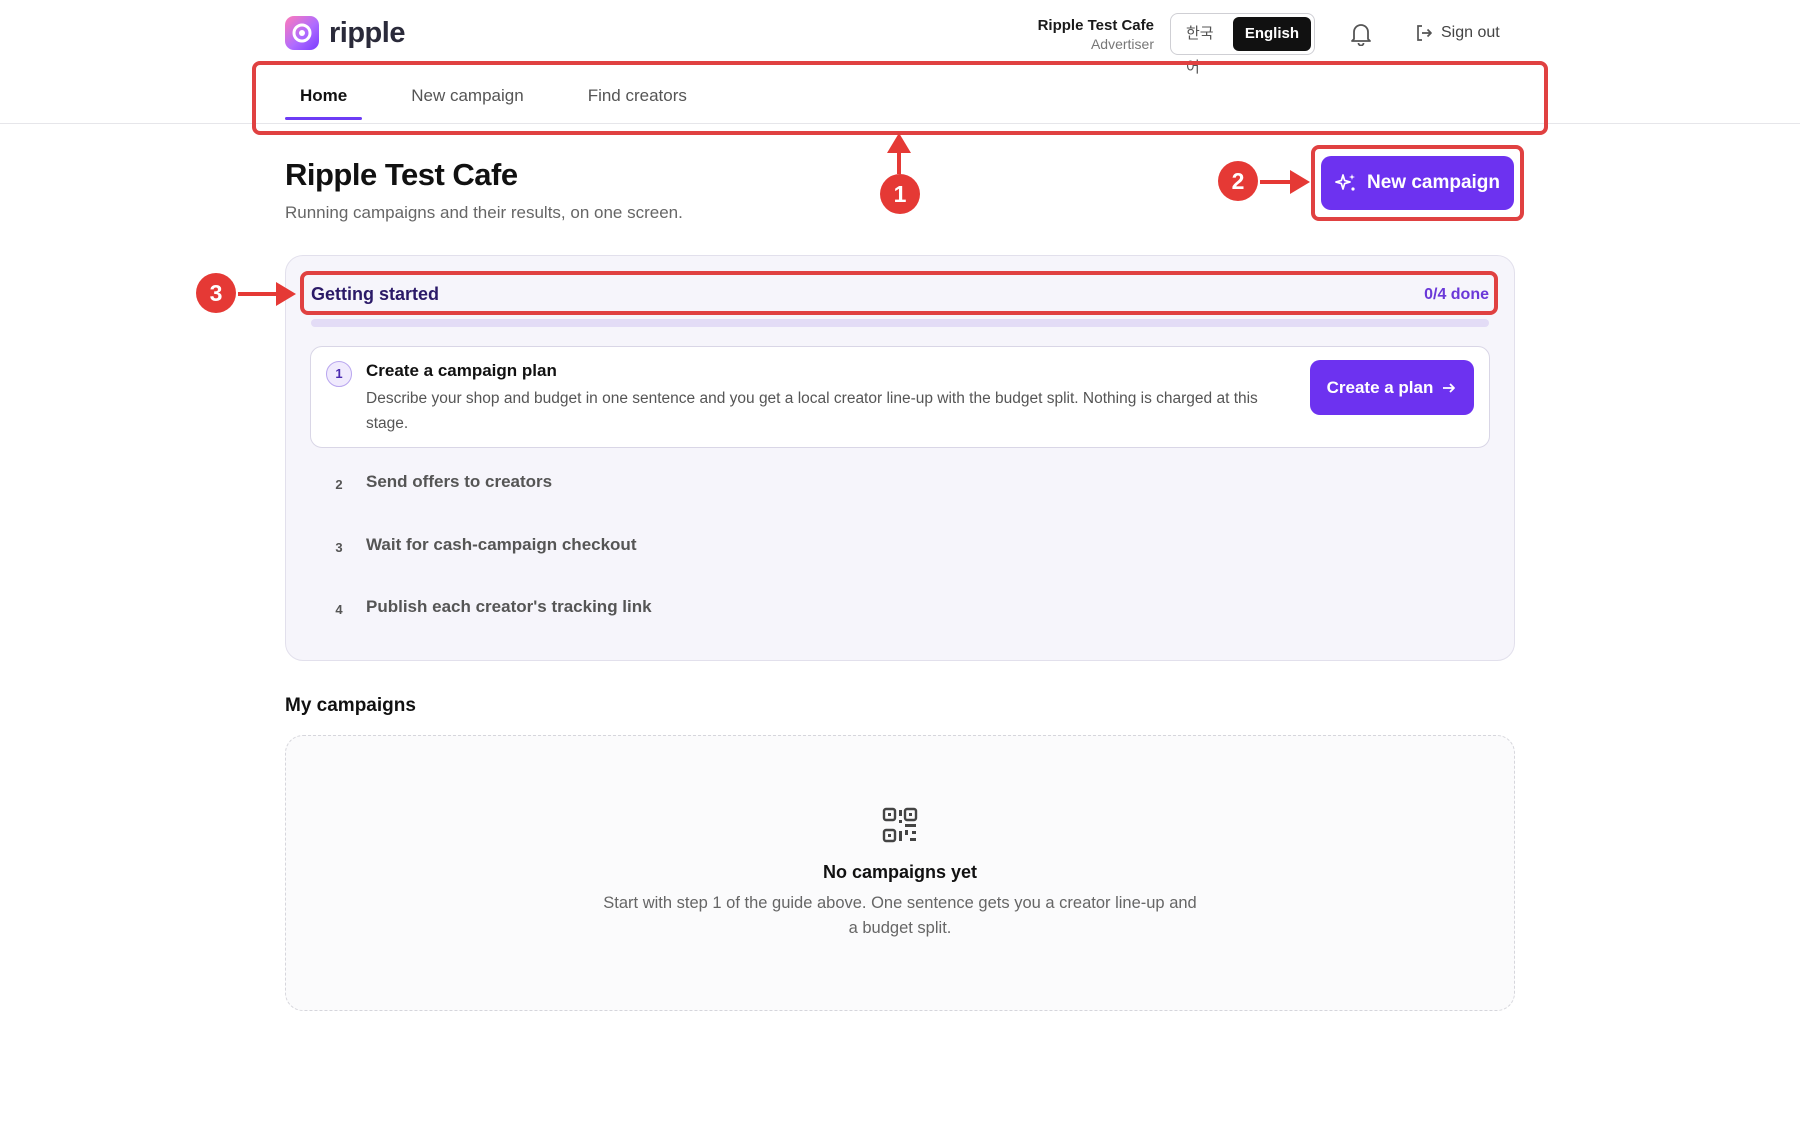 This screenshot has height=1125, width=1800. I want to click on getting-started-count: 0/4 done, so click(1456, 294).